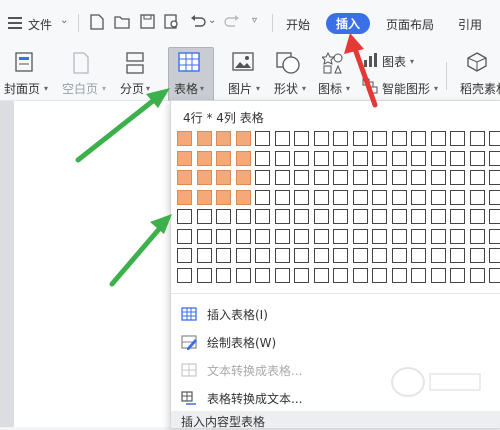  I want to click on shape-icon, so click(289, 64).